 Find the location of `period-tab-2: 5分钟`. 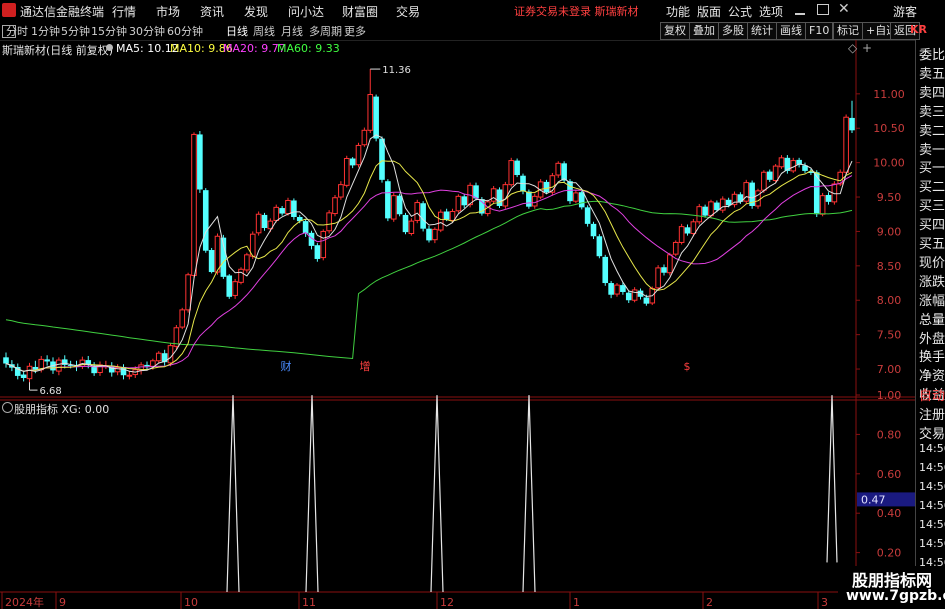

period-tab-2: 5分钟 is located at coordinates (75, 31).